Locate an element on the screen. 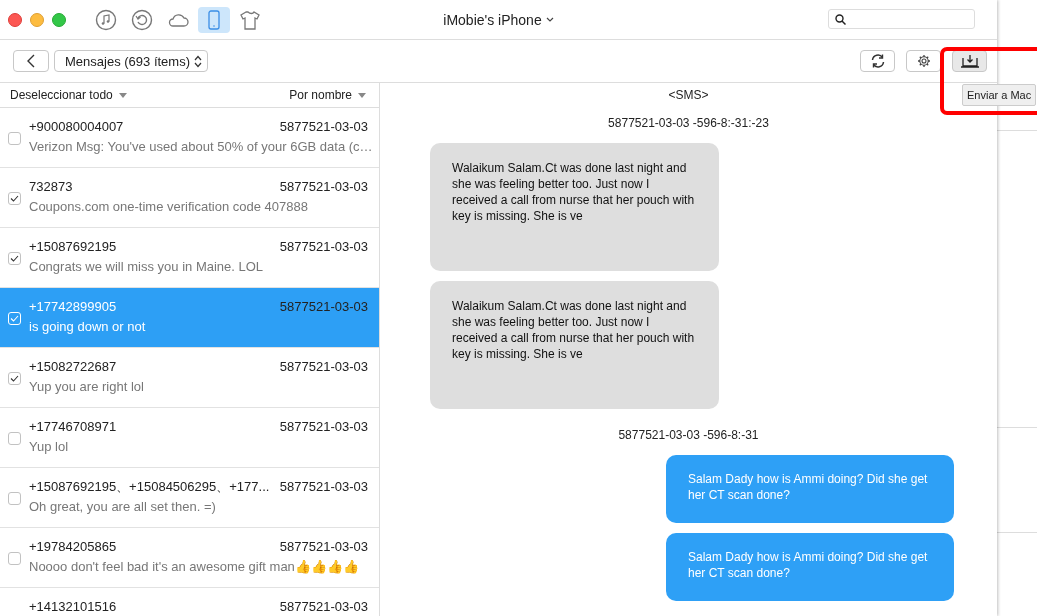 This screenshot has height=616, width=1037. conversation-row: +17746708971 5877521-03-03 Yup lol is located at coordinates (189, 438).